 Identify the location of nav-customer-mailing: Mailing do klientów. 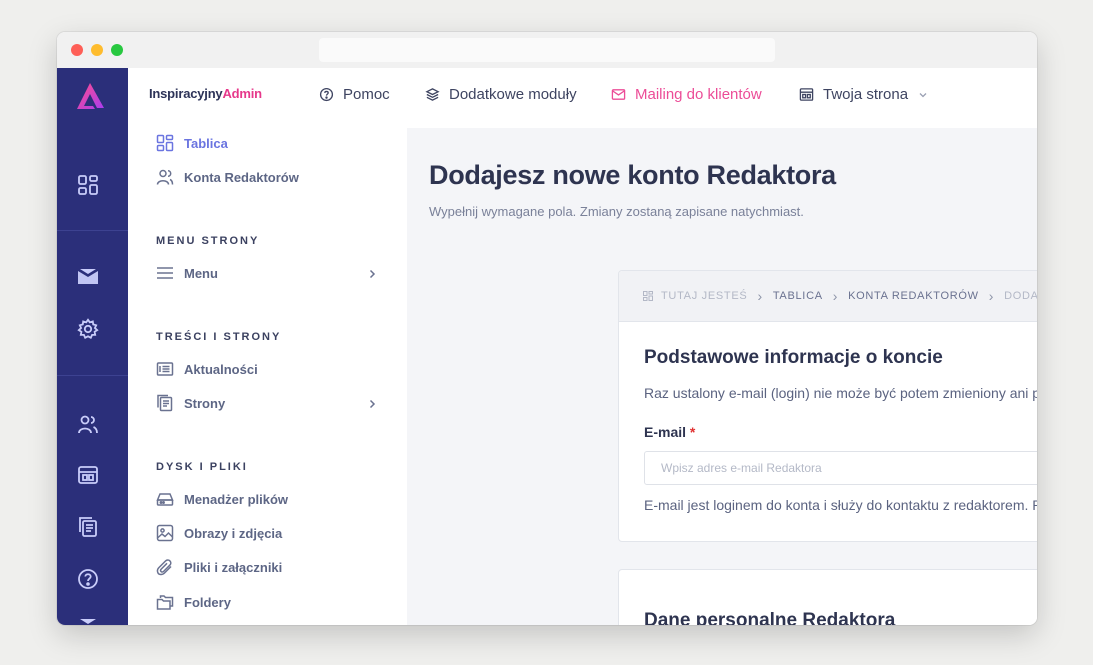
(686, 94).